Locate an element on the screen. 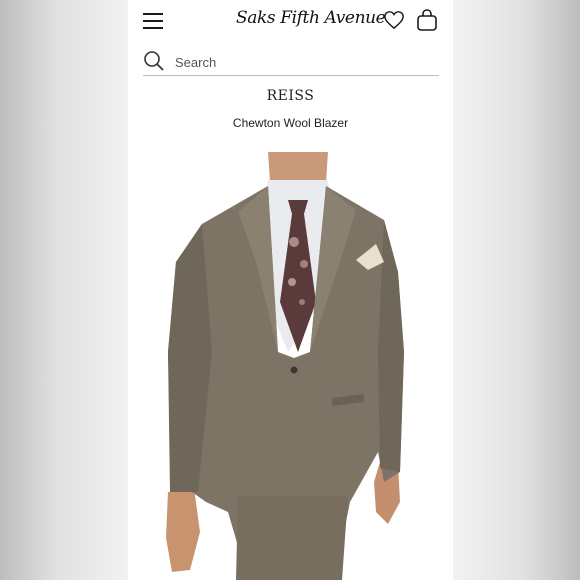 The width and height of the screenshot is (580, 580). top-navigation-bar: Saks Fifth Avenue is located at coordinates (290, 22).